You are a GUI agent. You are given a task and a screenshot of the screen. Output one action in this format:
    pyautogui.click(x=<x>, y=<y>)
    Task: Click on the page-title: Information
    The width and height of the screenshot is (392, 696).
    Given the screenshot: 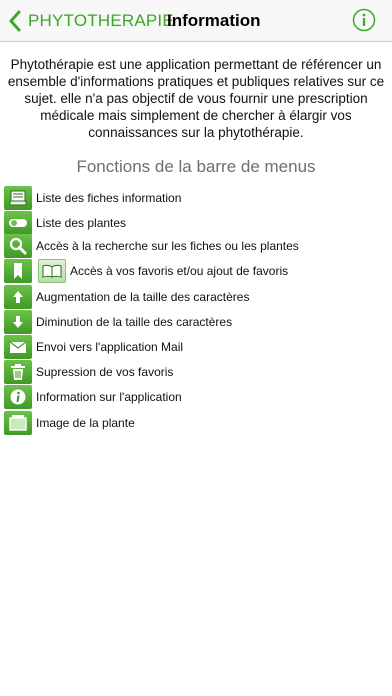 What is the action you would take?
    pyautogui.click(x=214, y=20)
    